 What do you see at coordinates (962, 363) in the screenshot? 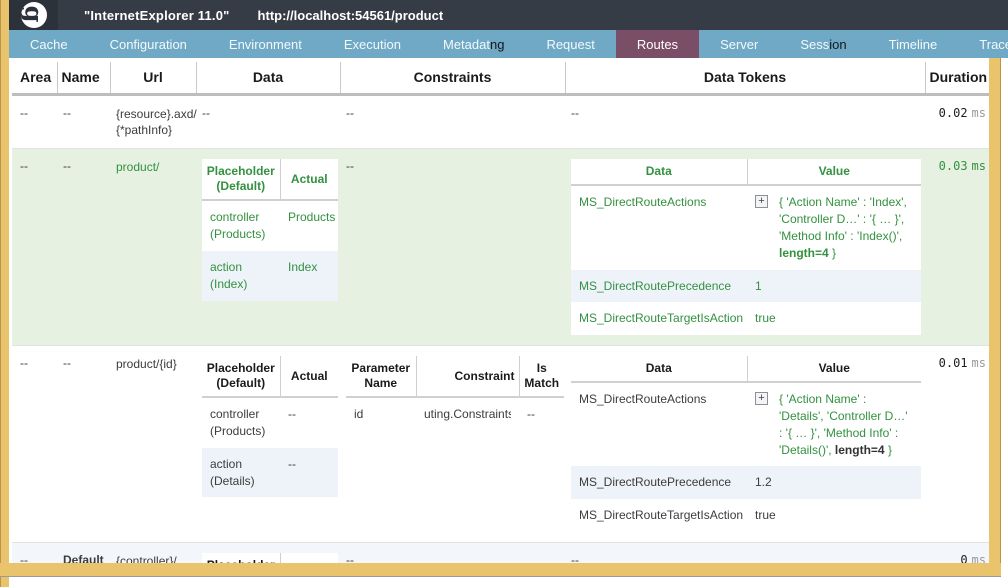
I see `duration-cell: 0.01 ms` at bounding box center [962, 363].